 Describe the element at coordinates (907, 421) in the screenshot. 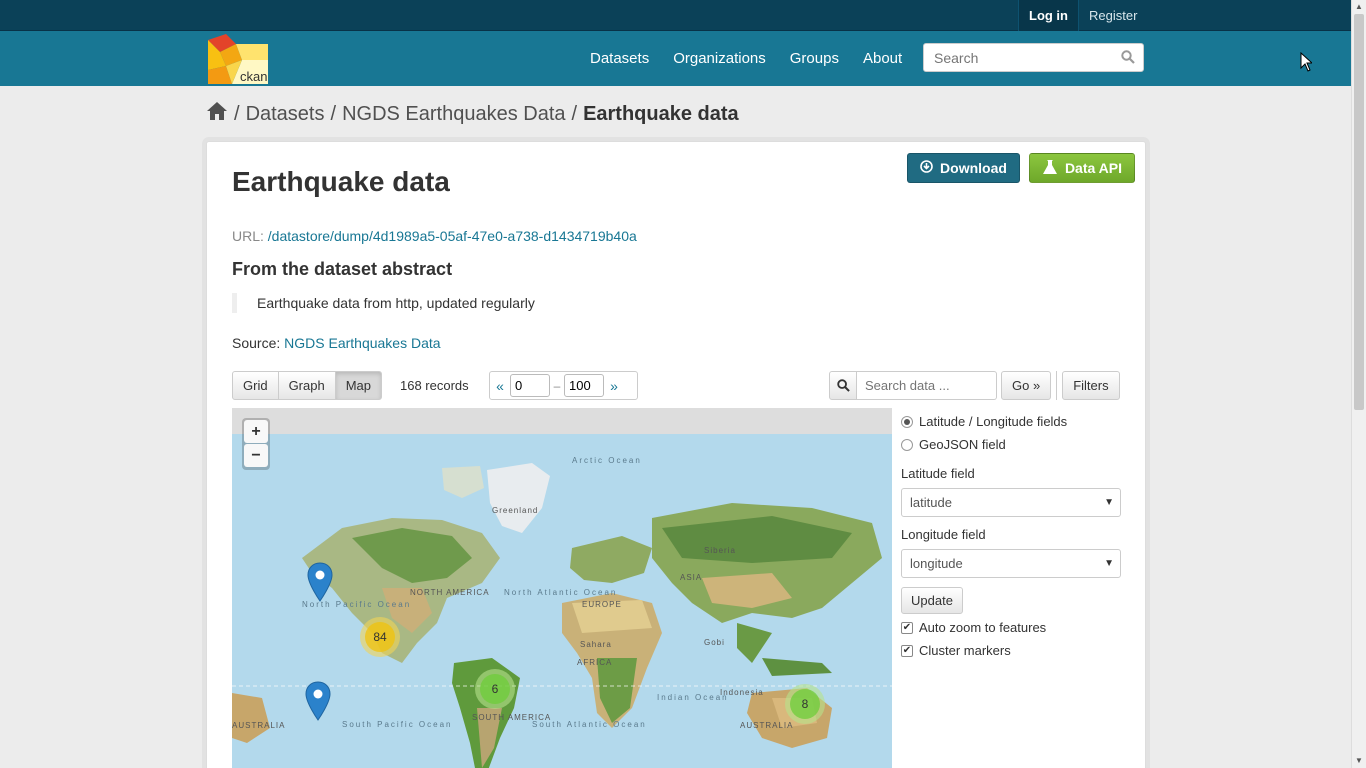

I see `latlon-radio` at that location.